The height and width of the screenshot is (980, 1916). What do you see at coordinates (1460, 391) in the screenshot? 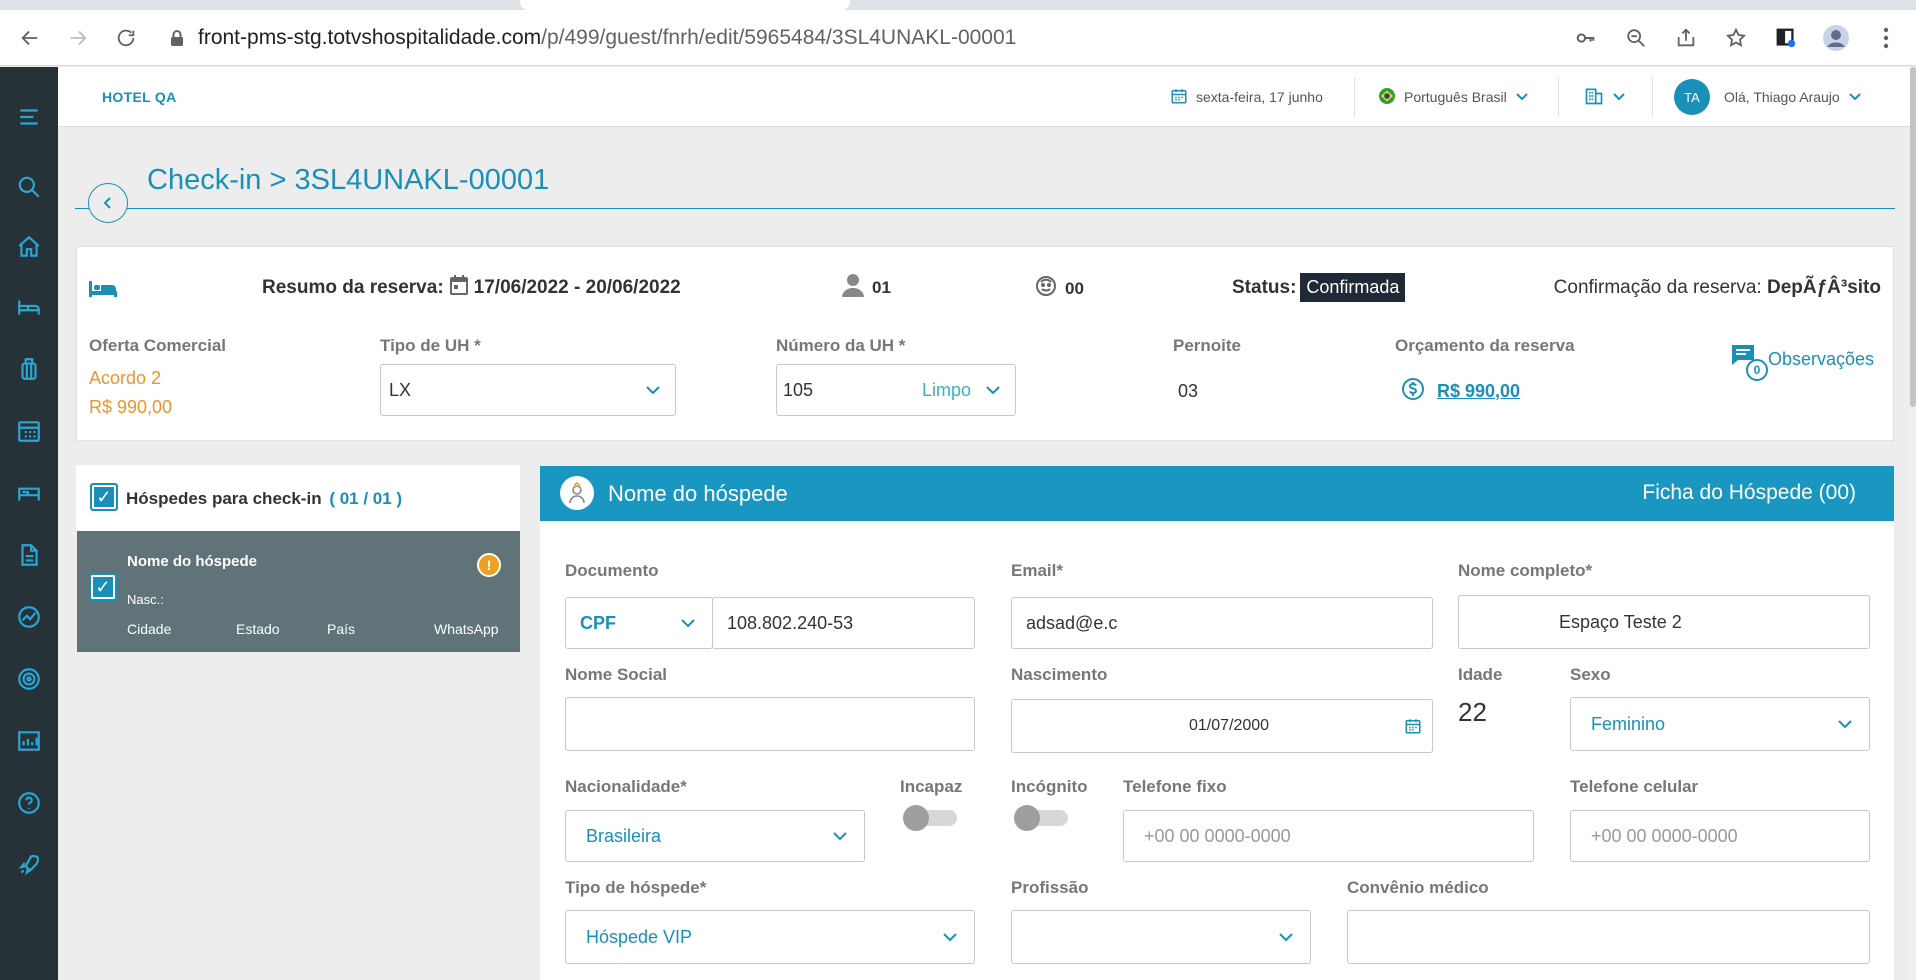
I see `budget-link: R$ 990,00` at bounding box center [1460, 391].